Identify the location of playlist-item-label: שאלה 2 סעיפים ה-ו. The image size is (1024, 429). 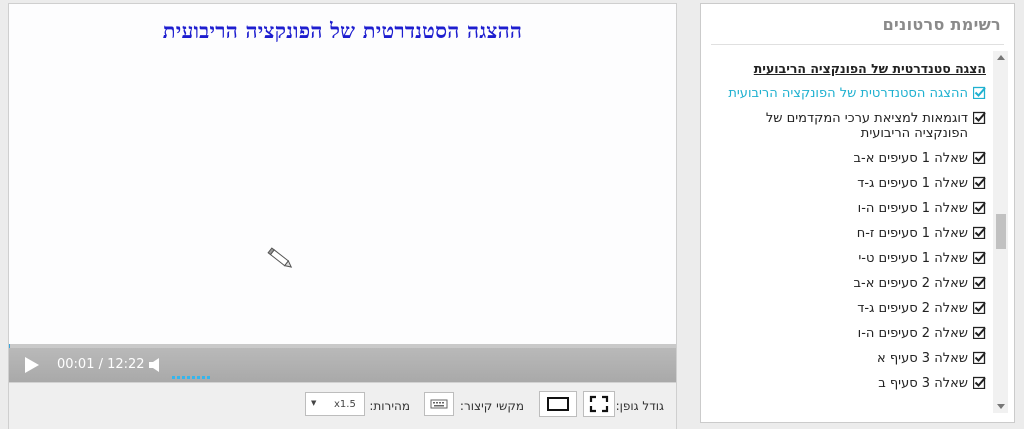
(912, 333).